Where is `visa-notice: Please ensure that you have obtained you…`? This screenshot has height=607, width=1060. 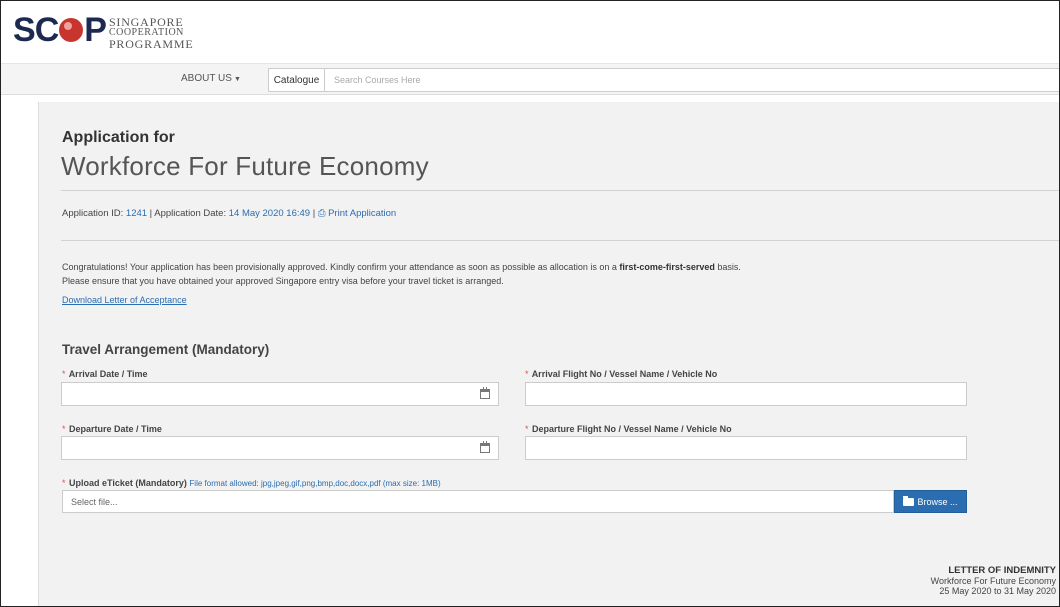
visa-notice: Please ensure that you have obtained you… is located at coordinates (283, 281).